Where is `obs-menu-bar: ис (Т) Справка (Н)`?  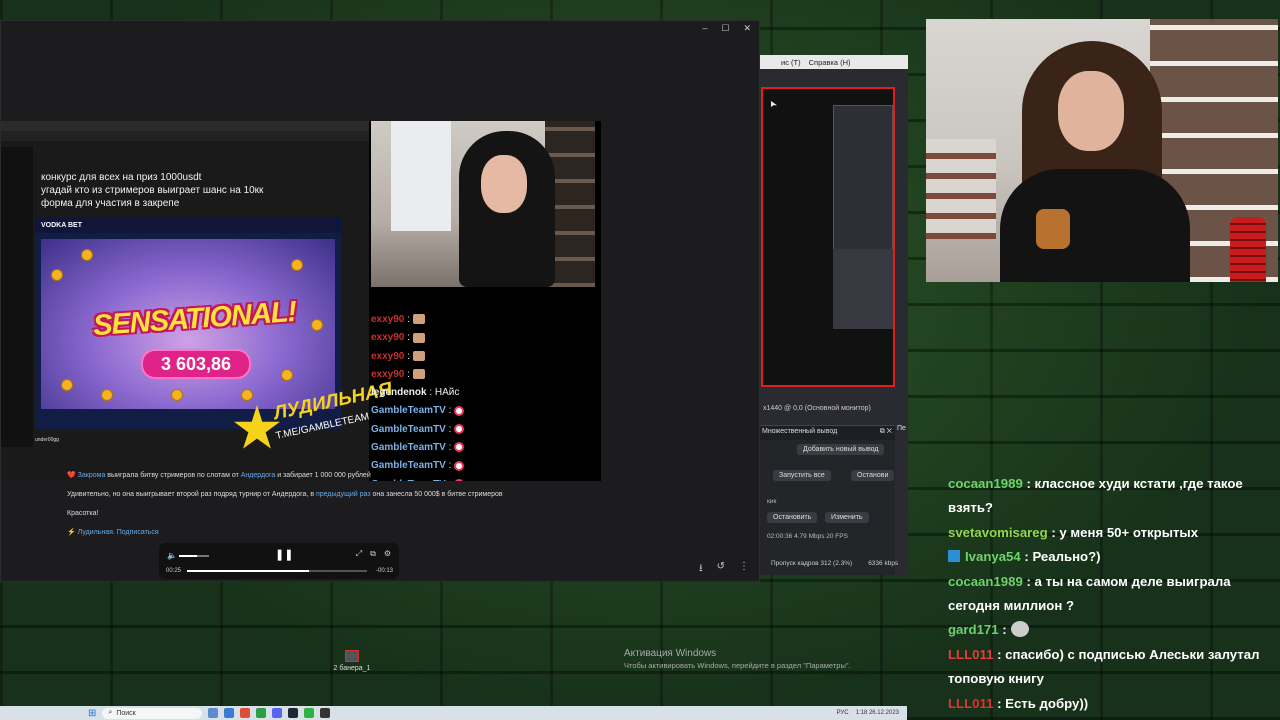 obs-menu-bar: ис (Т) Справка (Н) is located at coordinates (833, 62).